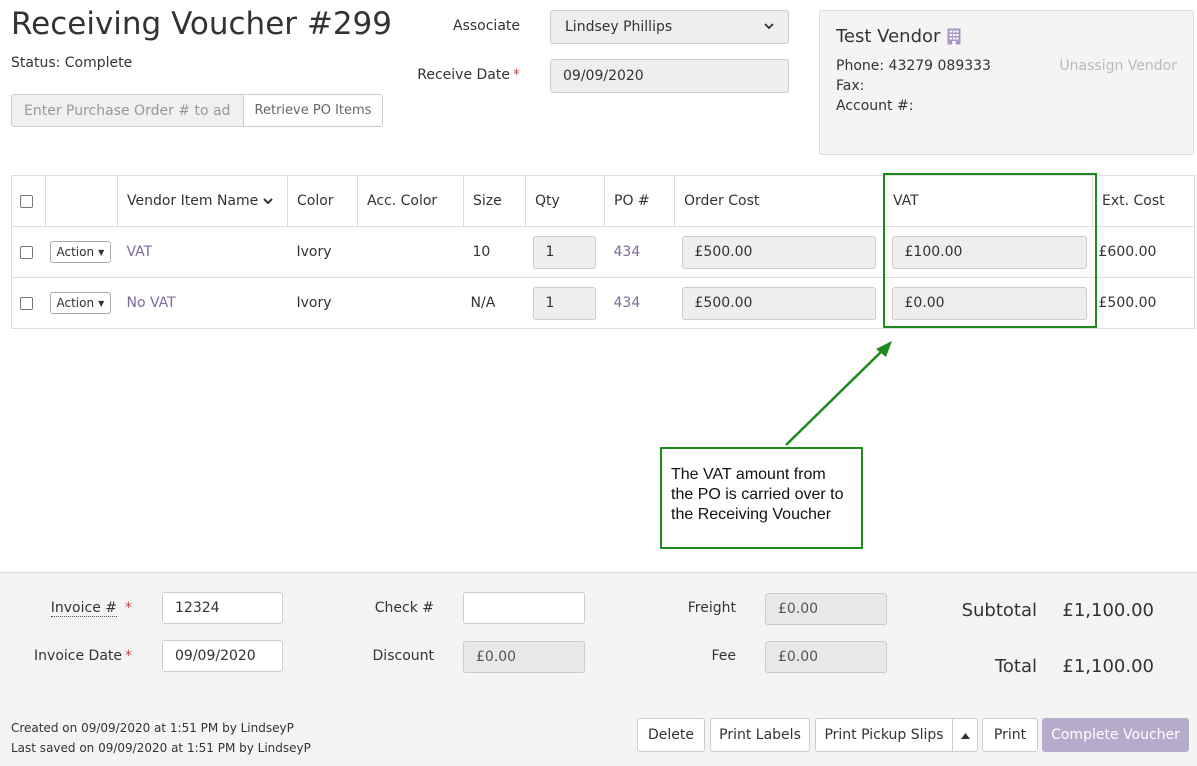 This screenshot has width=1197, height=766. What do you see at coordinates (999, 610) in the screenshot?
I see `subtotal-label: Subtotal` at bounding box center [999, 610].